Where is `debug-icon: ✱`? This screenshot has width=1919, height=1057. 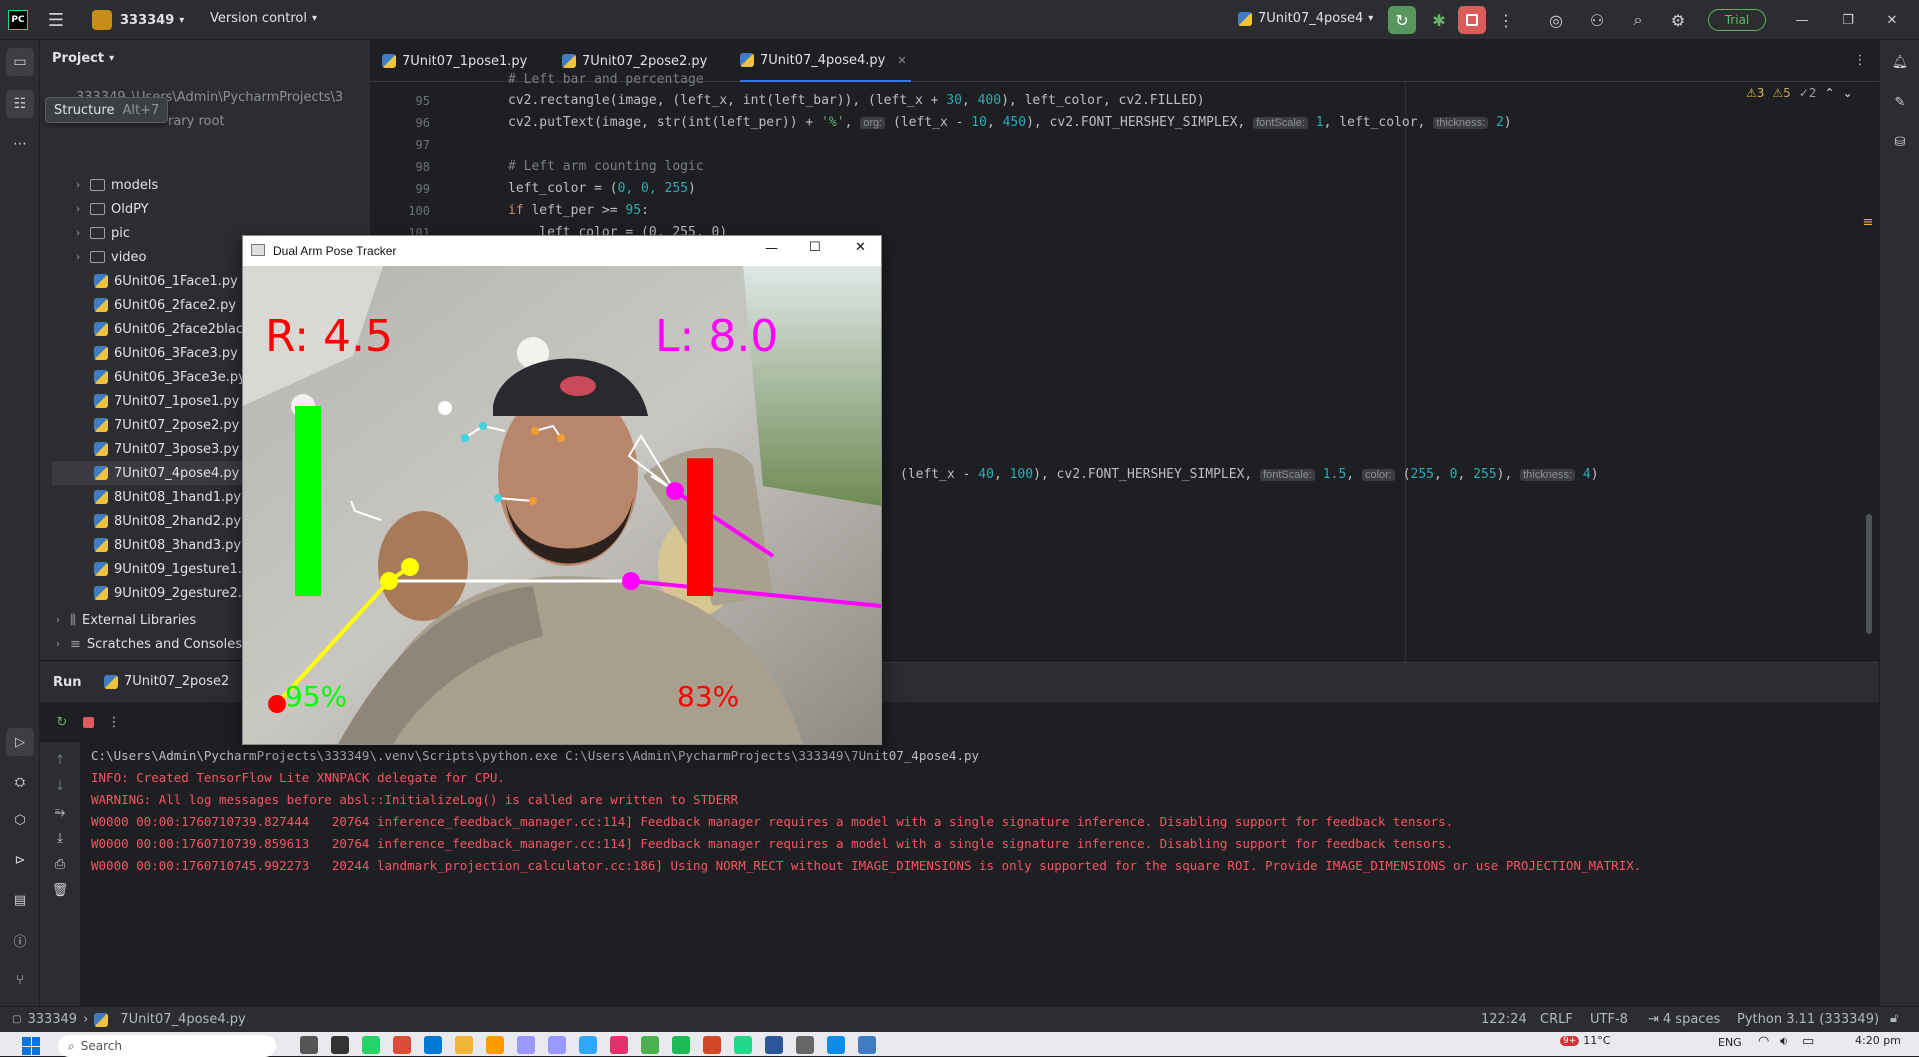 debug-icon: ✱ is located at coordinates (1439, 20).